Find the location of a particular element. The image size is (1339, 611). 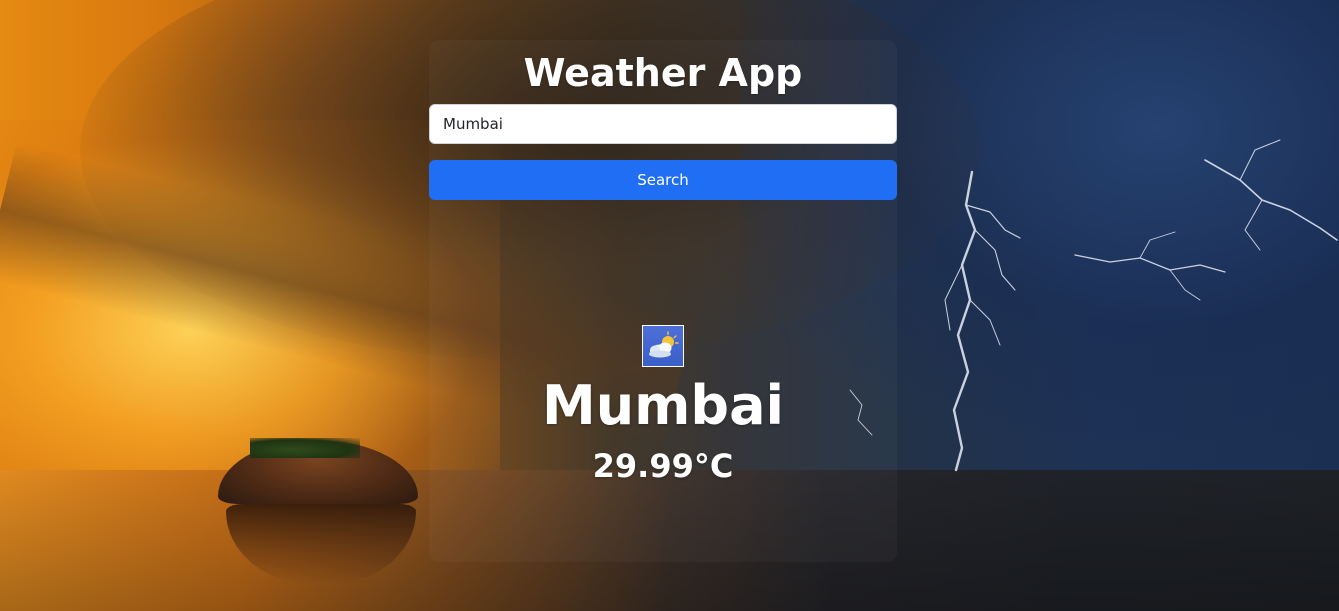

app-title: Weather App is located at coordinates (663, 73).